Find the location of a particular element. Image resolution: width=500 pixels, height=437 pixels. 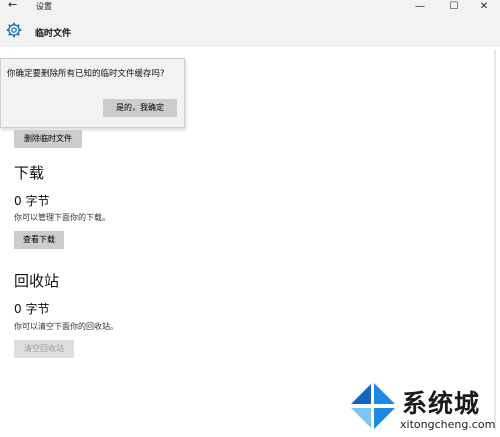

gear-icon is located at coordinates (14, 30).